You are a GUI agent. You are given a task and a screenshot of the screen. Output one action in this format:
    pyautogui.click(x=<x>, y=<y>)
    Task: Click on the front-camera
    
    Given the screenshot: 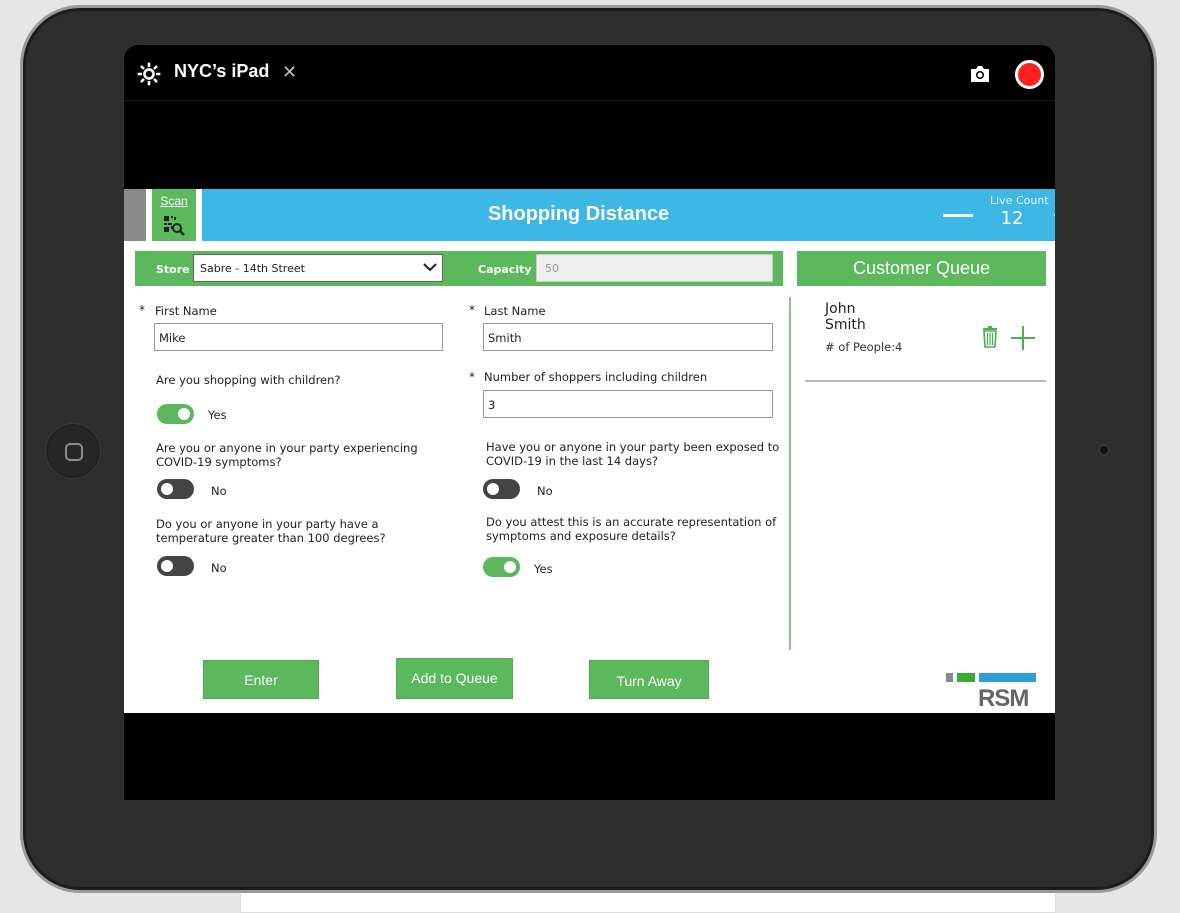 What is the action you would take?
    pyautogui.click(x=1104, y=450)
    